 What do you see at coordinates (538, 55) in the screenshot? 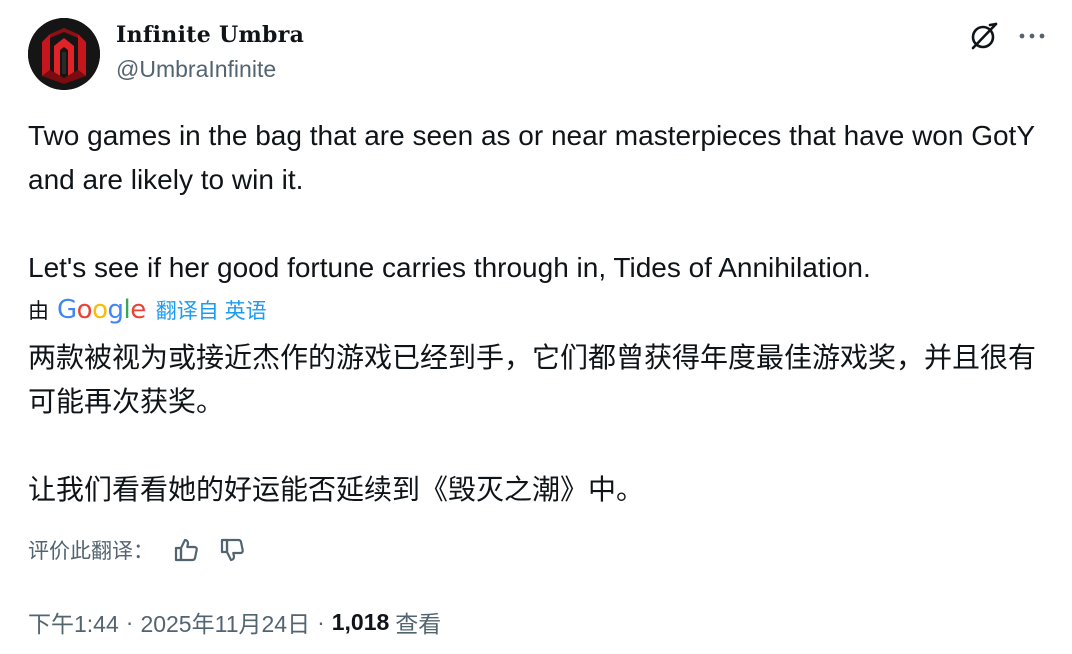
I see `tweet-header: Infinite Umbra @UmbraInfinite` at bounding box center [538, 55].